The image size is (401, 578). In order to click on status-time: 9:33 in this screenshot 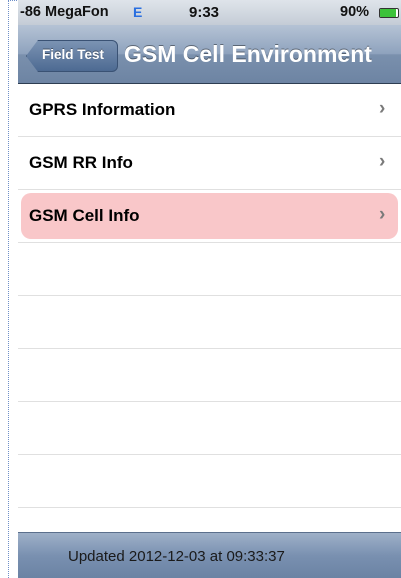, I will do `click(204, 12)`.